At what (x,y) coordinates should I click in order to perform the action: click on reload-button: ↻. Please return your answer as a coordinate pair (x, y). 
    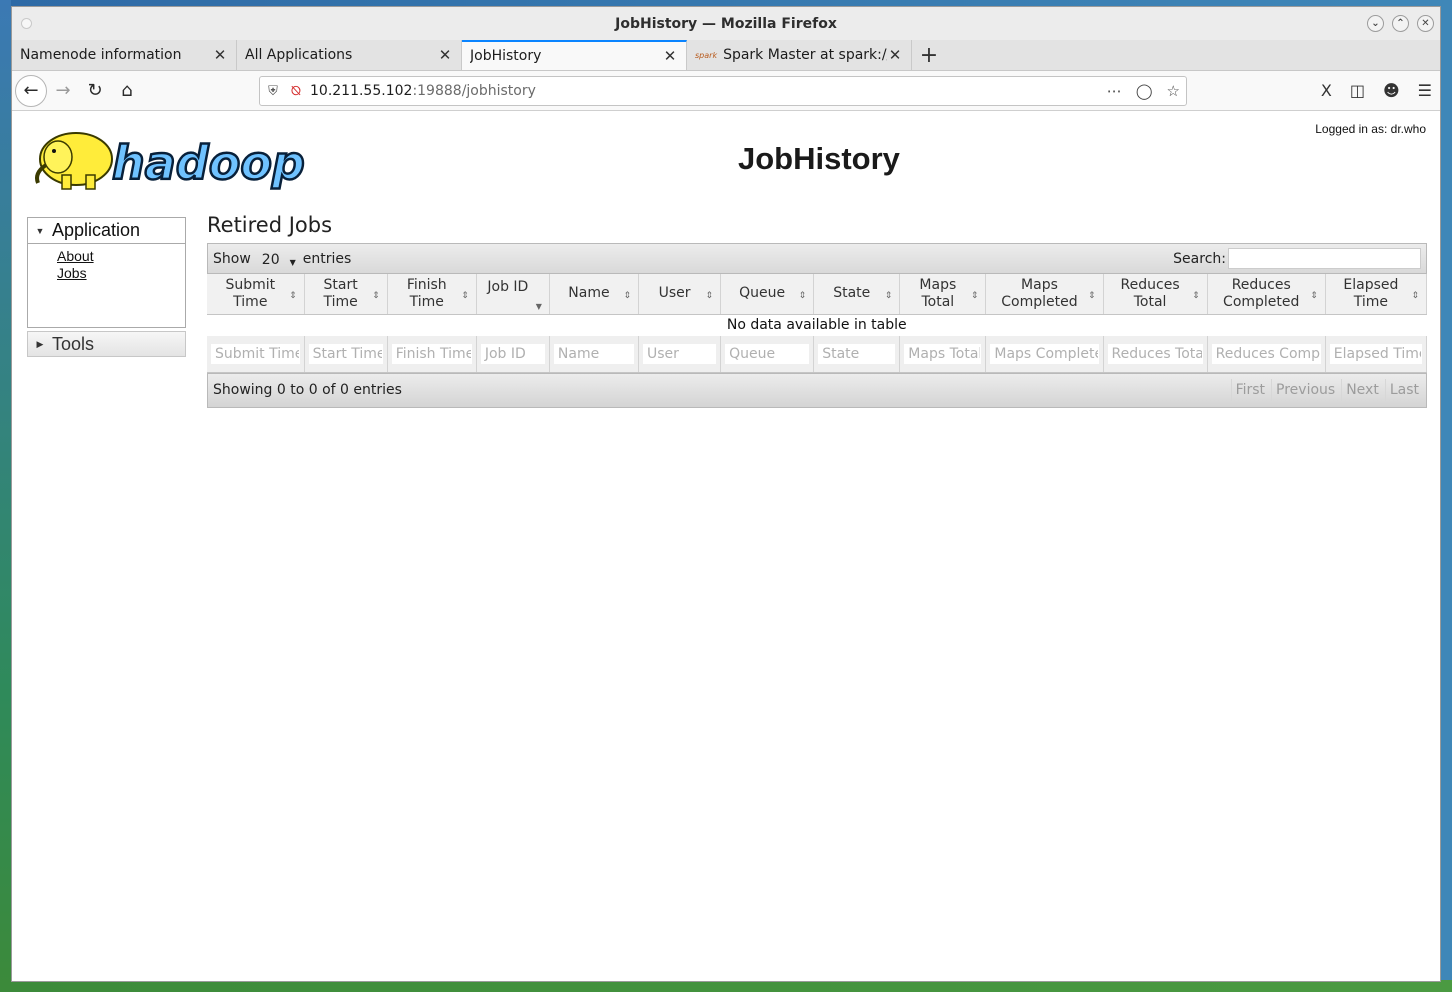
    Looking at the image, I should click on (95, 91).